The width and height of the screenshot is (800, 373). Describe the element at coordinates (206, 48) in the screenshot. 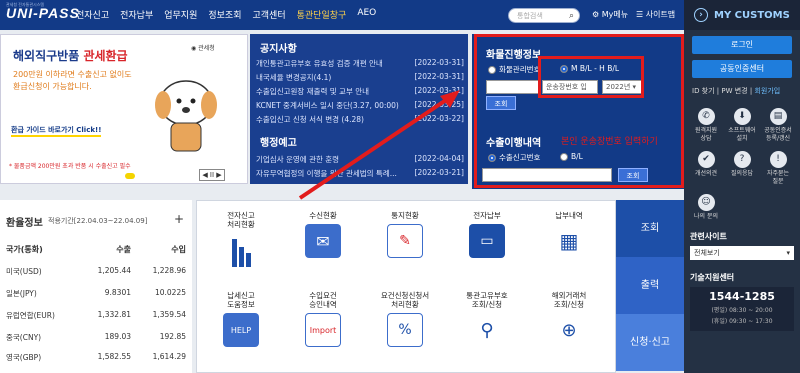

I see `agency-name: 관세청` at that location.